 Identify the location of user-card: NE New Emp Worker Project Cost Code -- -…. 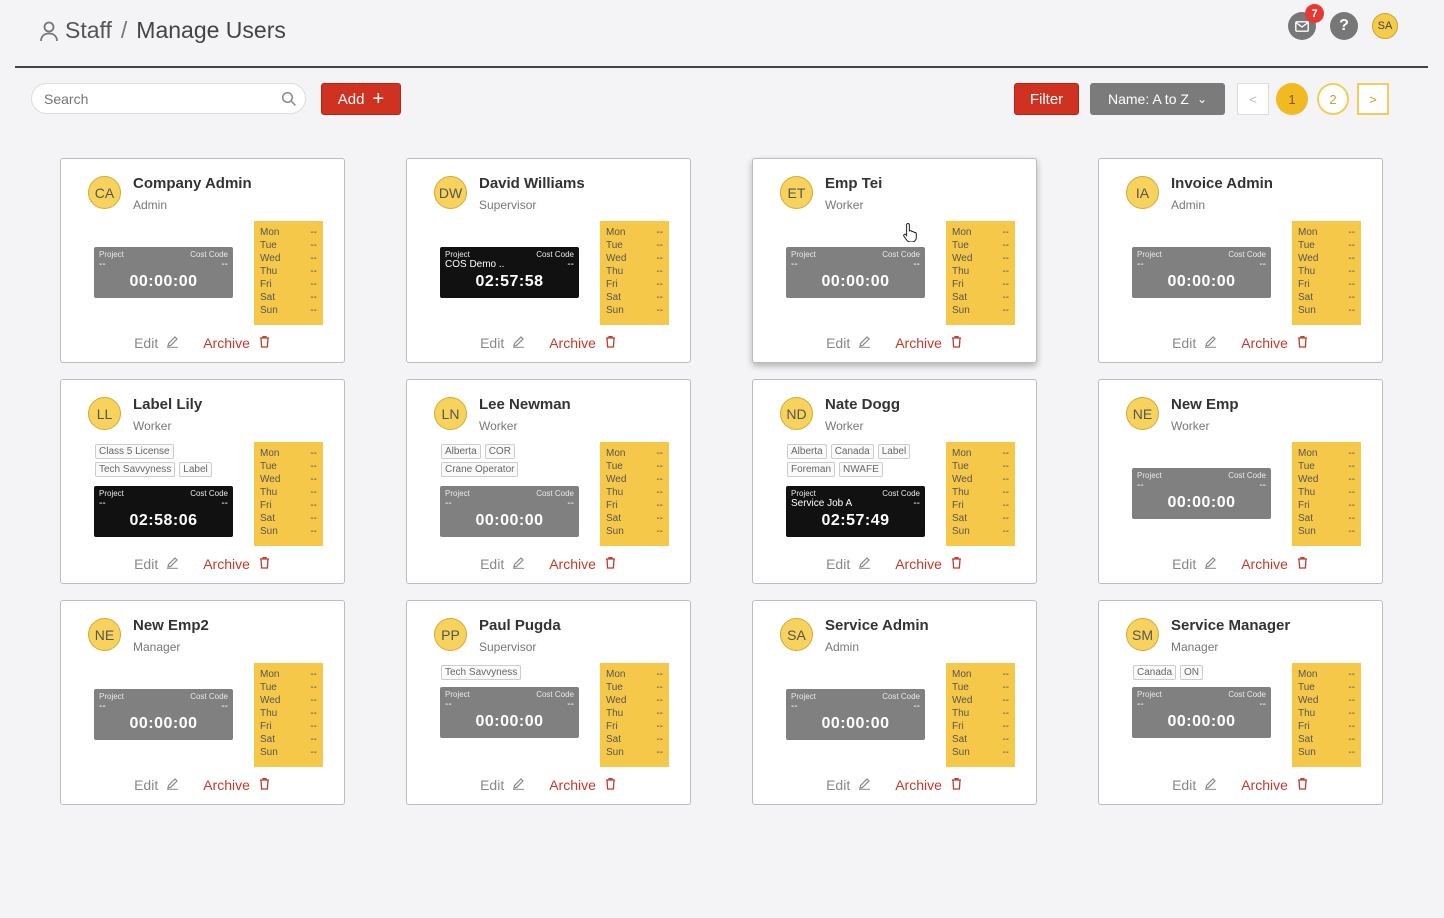
(1240, 481).